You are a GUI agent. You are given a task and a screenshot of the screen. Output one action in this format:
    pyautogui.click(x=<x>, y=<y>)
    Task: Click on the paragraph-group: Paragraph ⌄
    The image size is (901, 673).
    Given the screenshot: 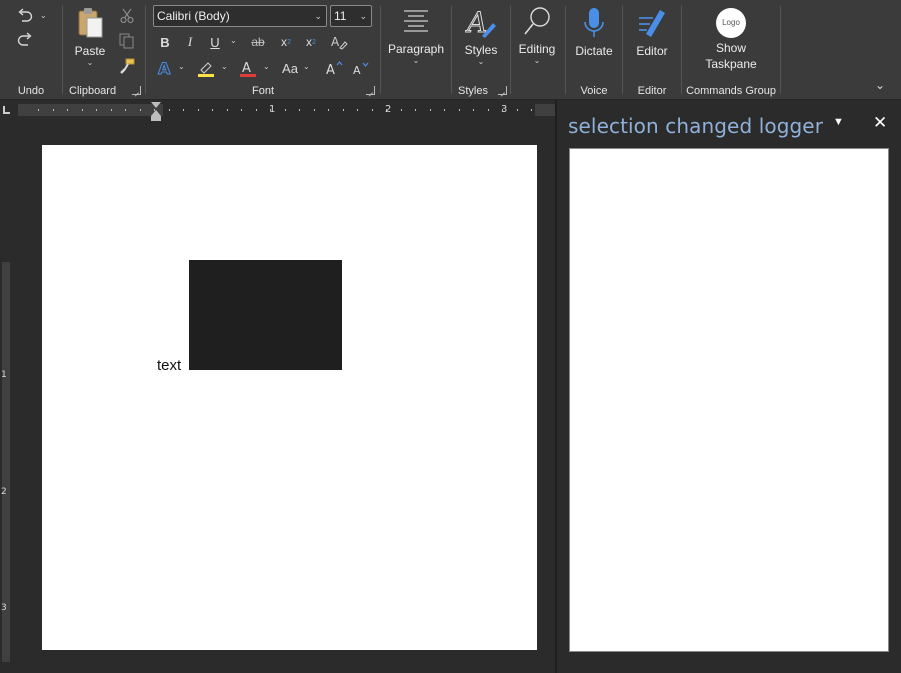 What is the action you would take?
    pyautogui.click(x=416, y=50)
    